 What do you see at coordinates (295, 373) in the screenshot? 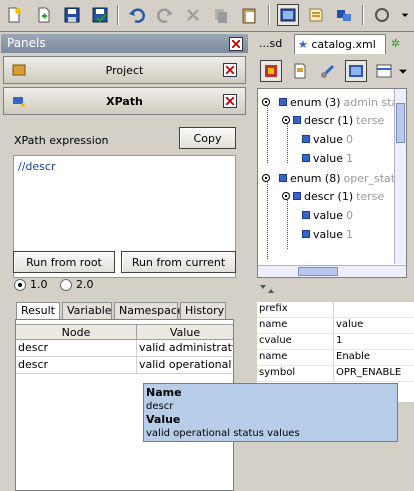
I see `property-key: symbol` at bounding box center [295, 373].